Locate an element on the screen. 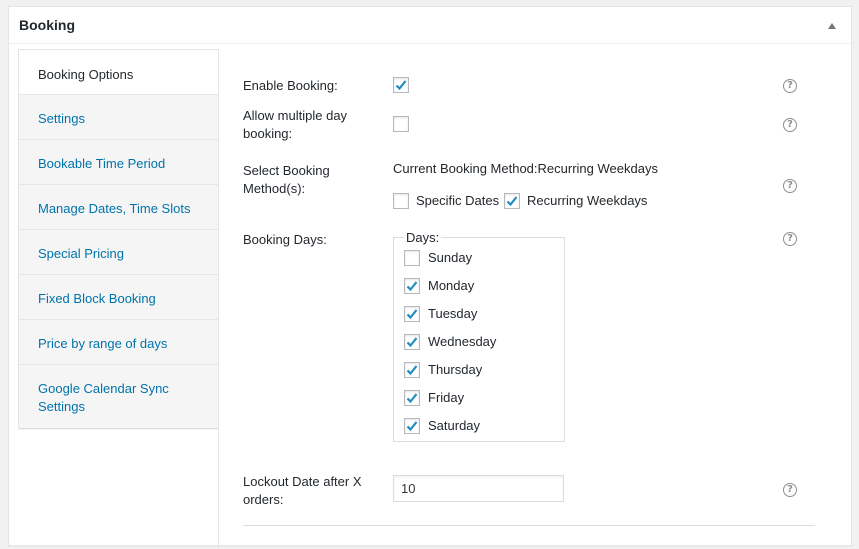  tab-price-by-range: Price by range of days is located at coordinates (118, 342).